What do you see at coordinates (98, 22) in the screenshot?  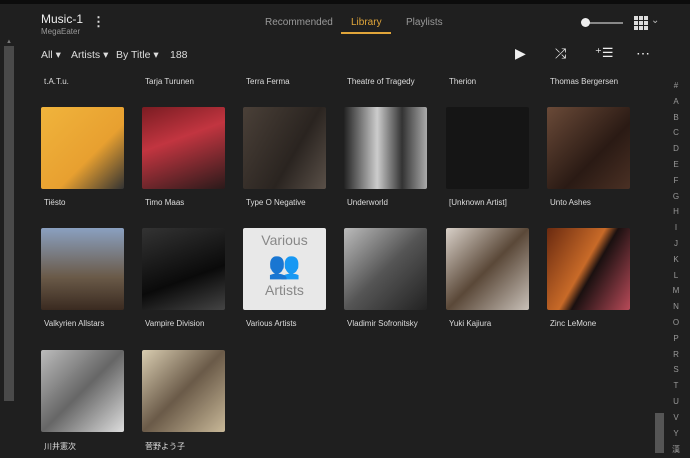 I see `more-vertical-icon: ⋮` at bounding box center [98, 22].